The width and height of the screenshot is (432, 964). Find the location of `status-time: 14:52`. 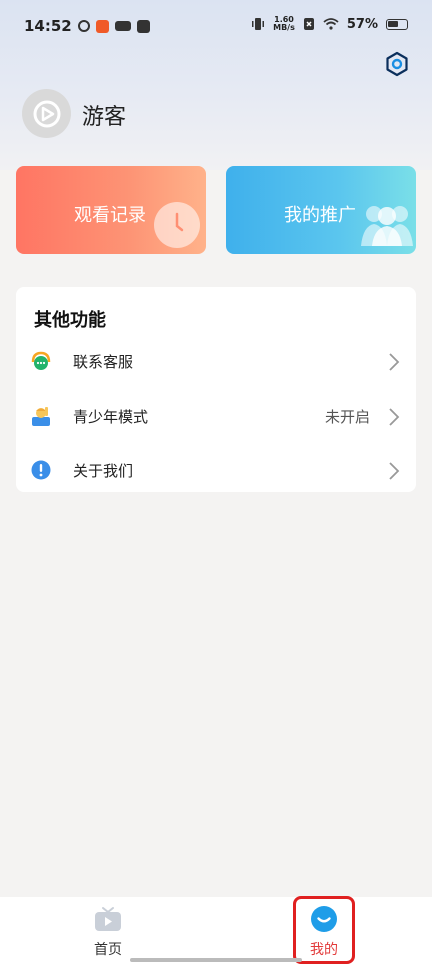

status-time: 14:52 is located at coordinates (48, 26).